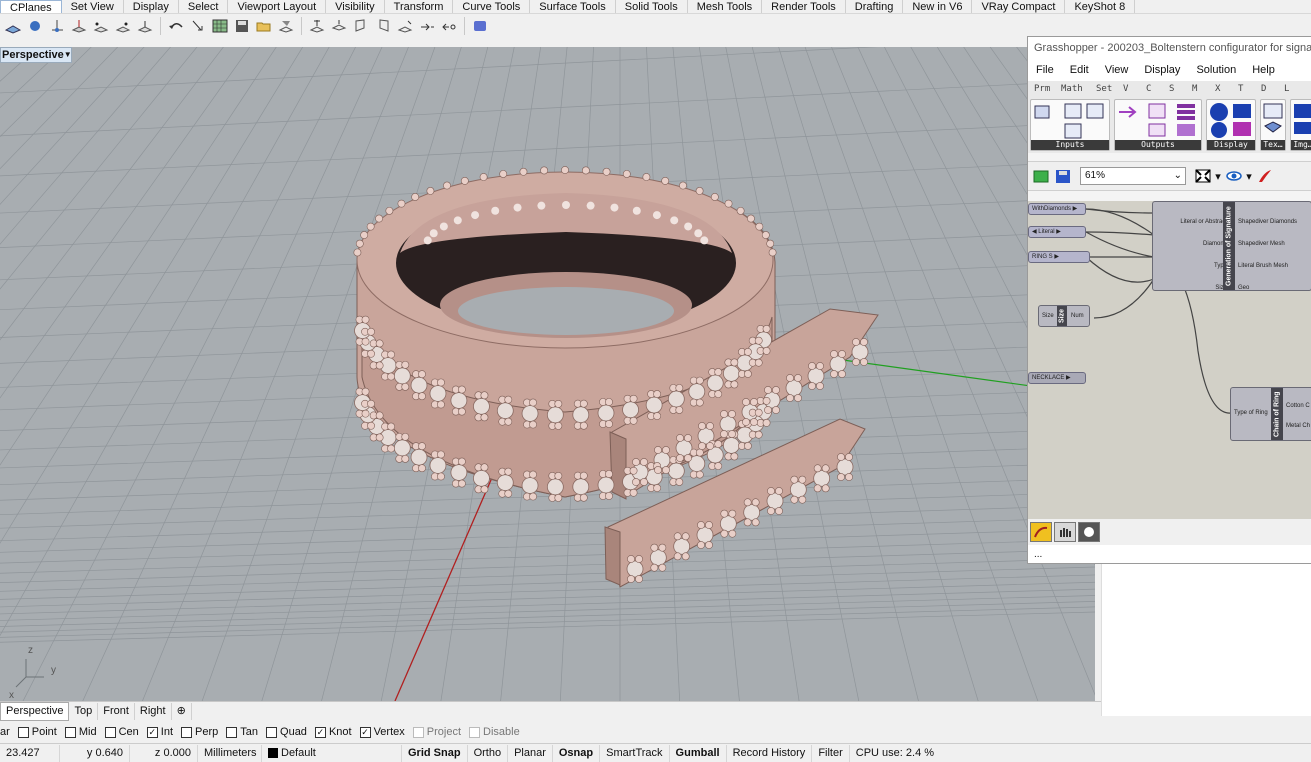 This screenshot has height=762, width=1311. What do you see at coordinates (5, 732) in the screenshot?
I see `osnap-ar: ar` at bounding box center [5, 732].